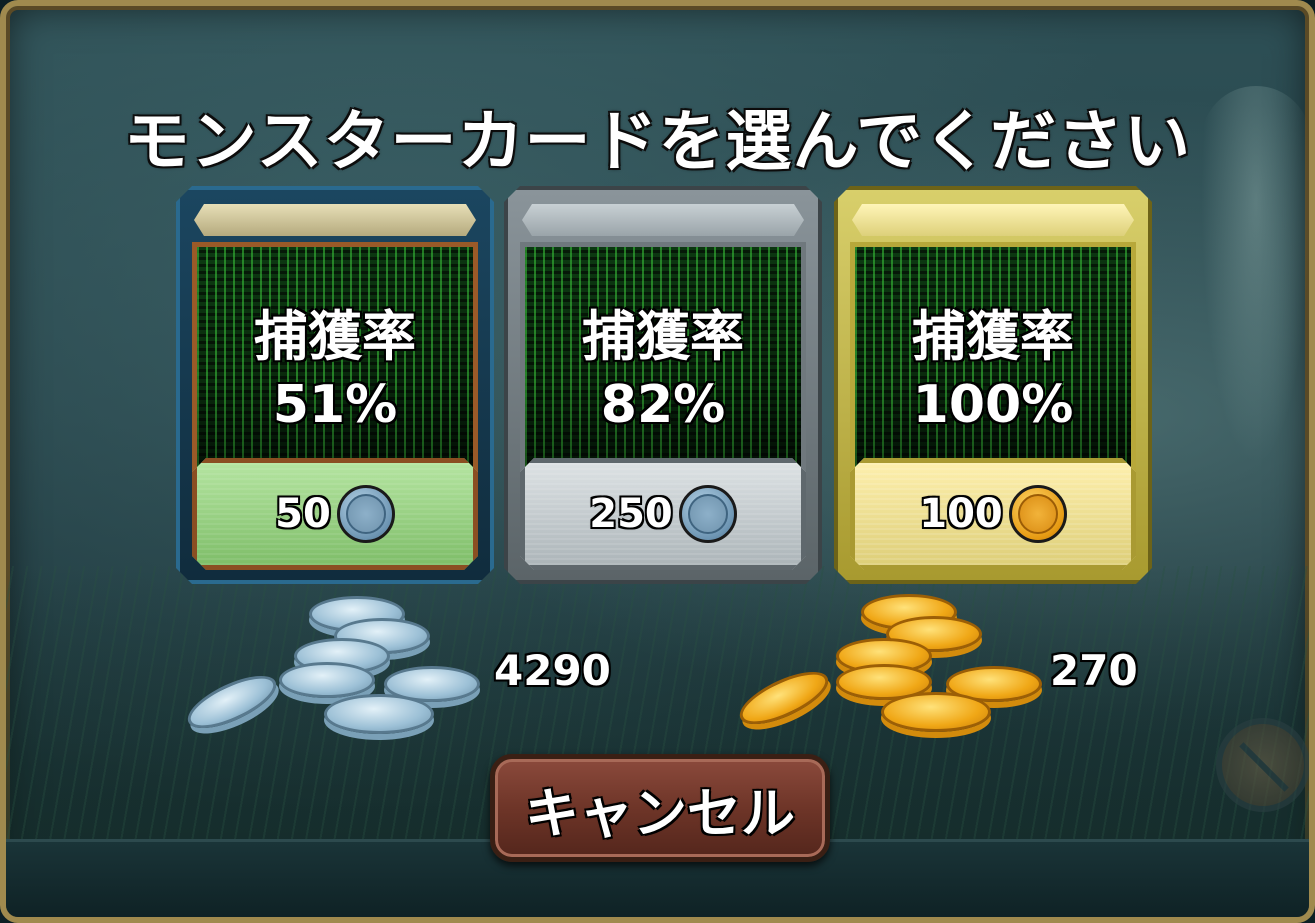 This screenshot has height=923, width=1315. I want to click on capture-rate-value: 51%, so click(335, 405).